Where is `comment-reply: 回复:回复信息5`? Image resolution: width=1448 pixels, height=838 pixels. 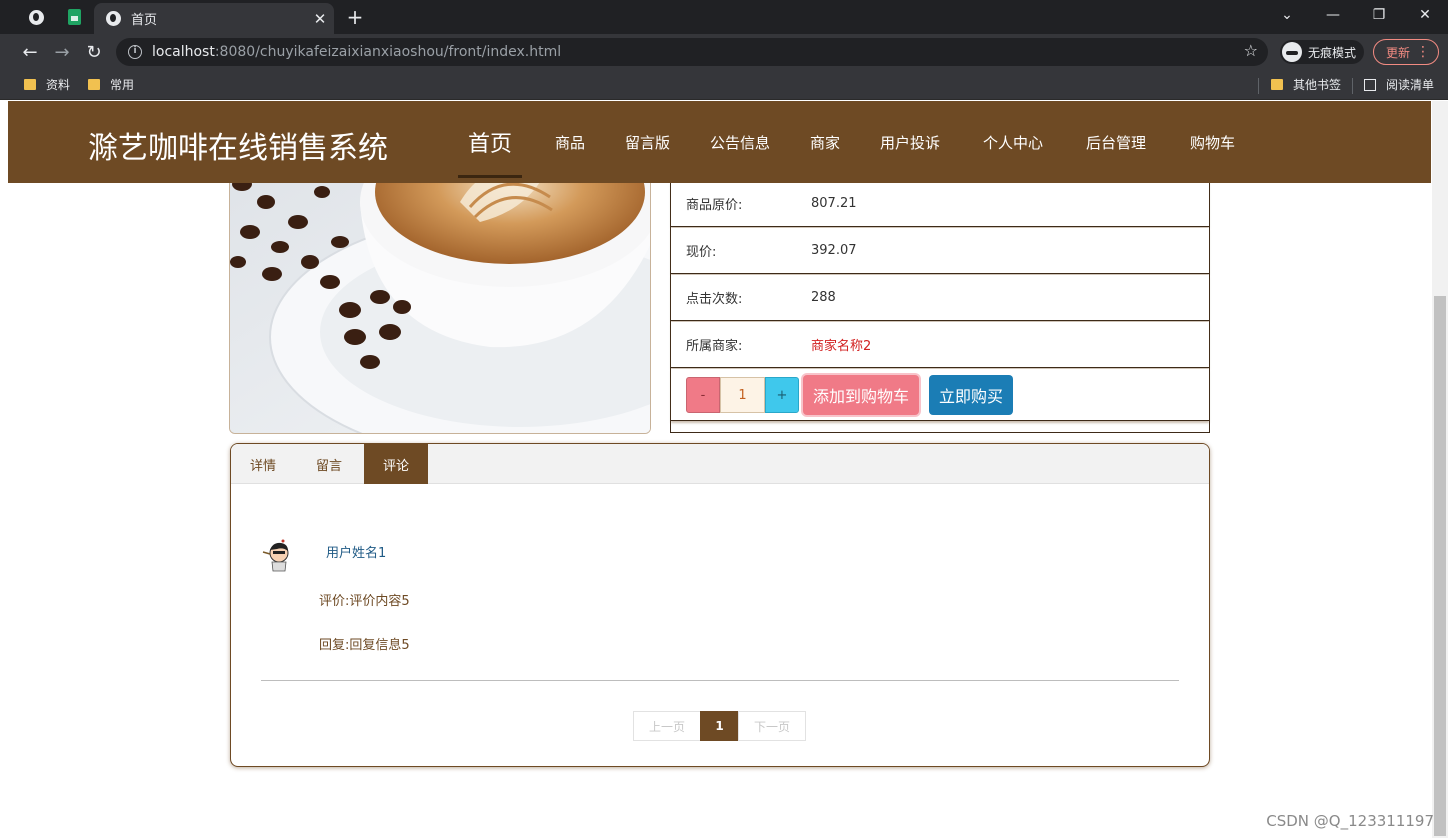
comment-reply: 回复:回复信息5 is located at coordinates (364, 645).